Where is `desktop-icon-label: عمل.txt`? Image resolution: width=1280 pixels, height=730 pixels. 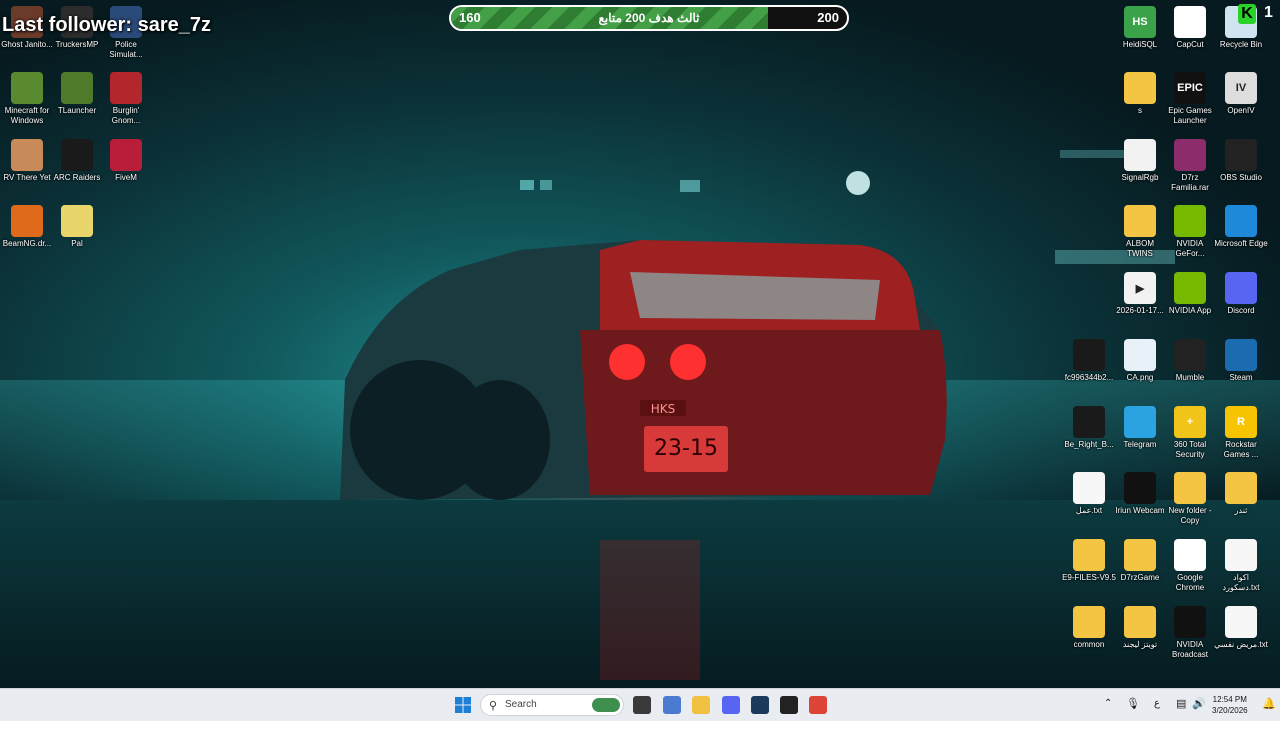
desktop-icon-label: عمل.txt is located at coordinates (1089, 510).